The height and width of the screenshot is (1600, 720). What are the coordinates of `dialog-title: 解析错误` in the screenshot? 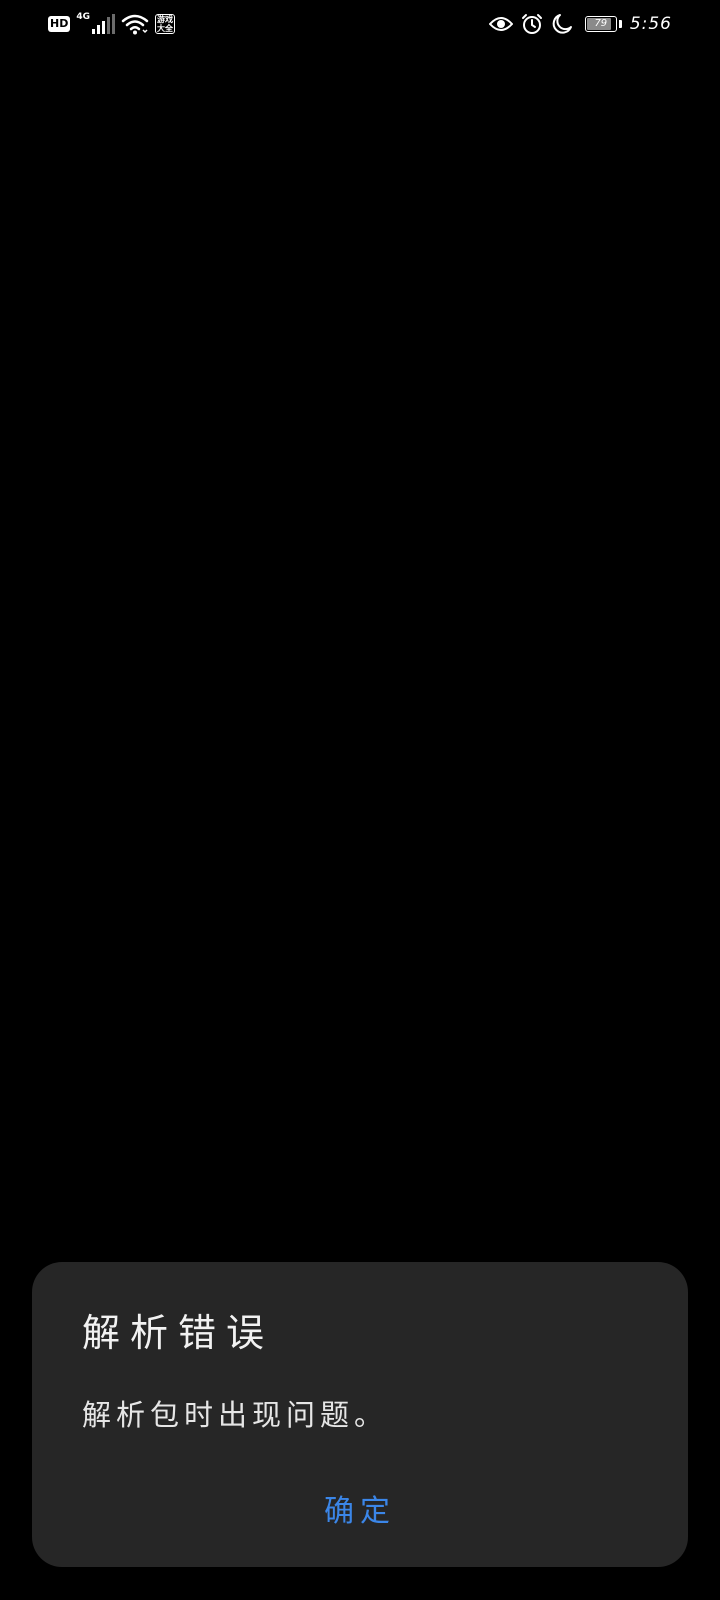 It's located at (178, 1333).